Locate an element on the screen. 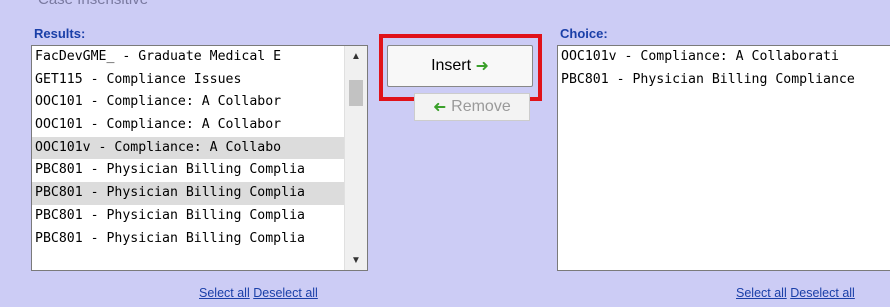 This screenshot has height=307, width=890. choice-select-all-link: Select all is located at coordinates (761, 293).